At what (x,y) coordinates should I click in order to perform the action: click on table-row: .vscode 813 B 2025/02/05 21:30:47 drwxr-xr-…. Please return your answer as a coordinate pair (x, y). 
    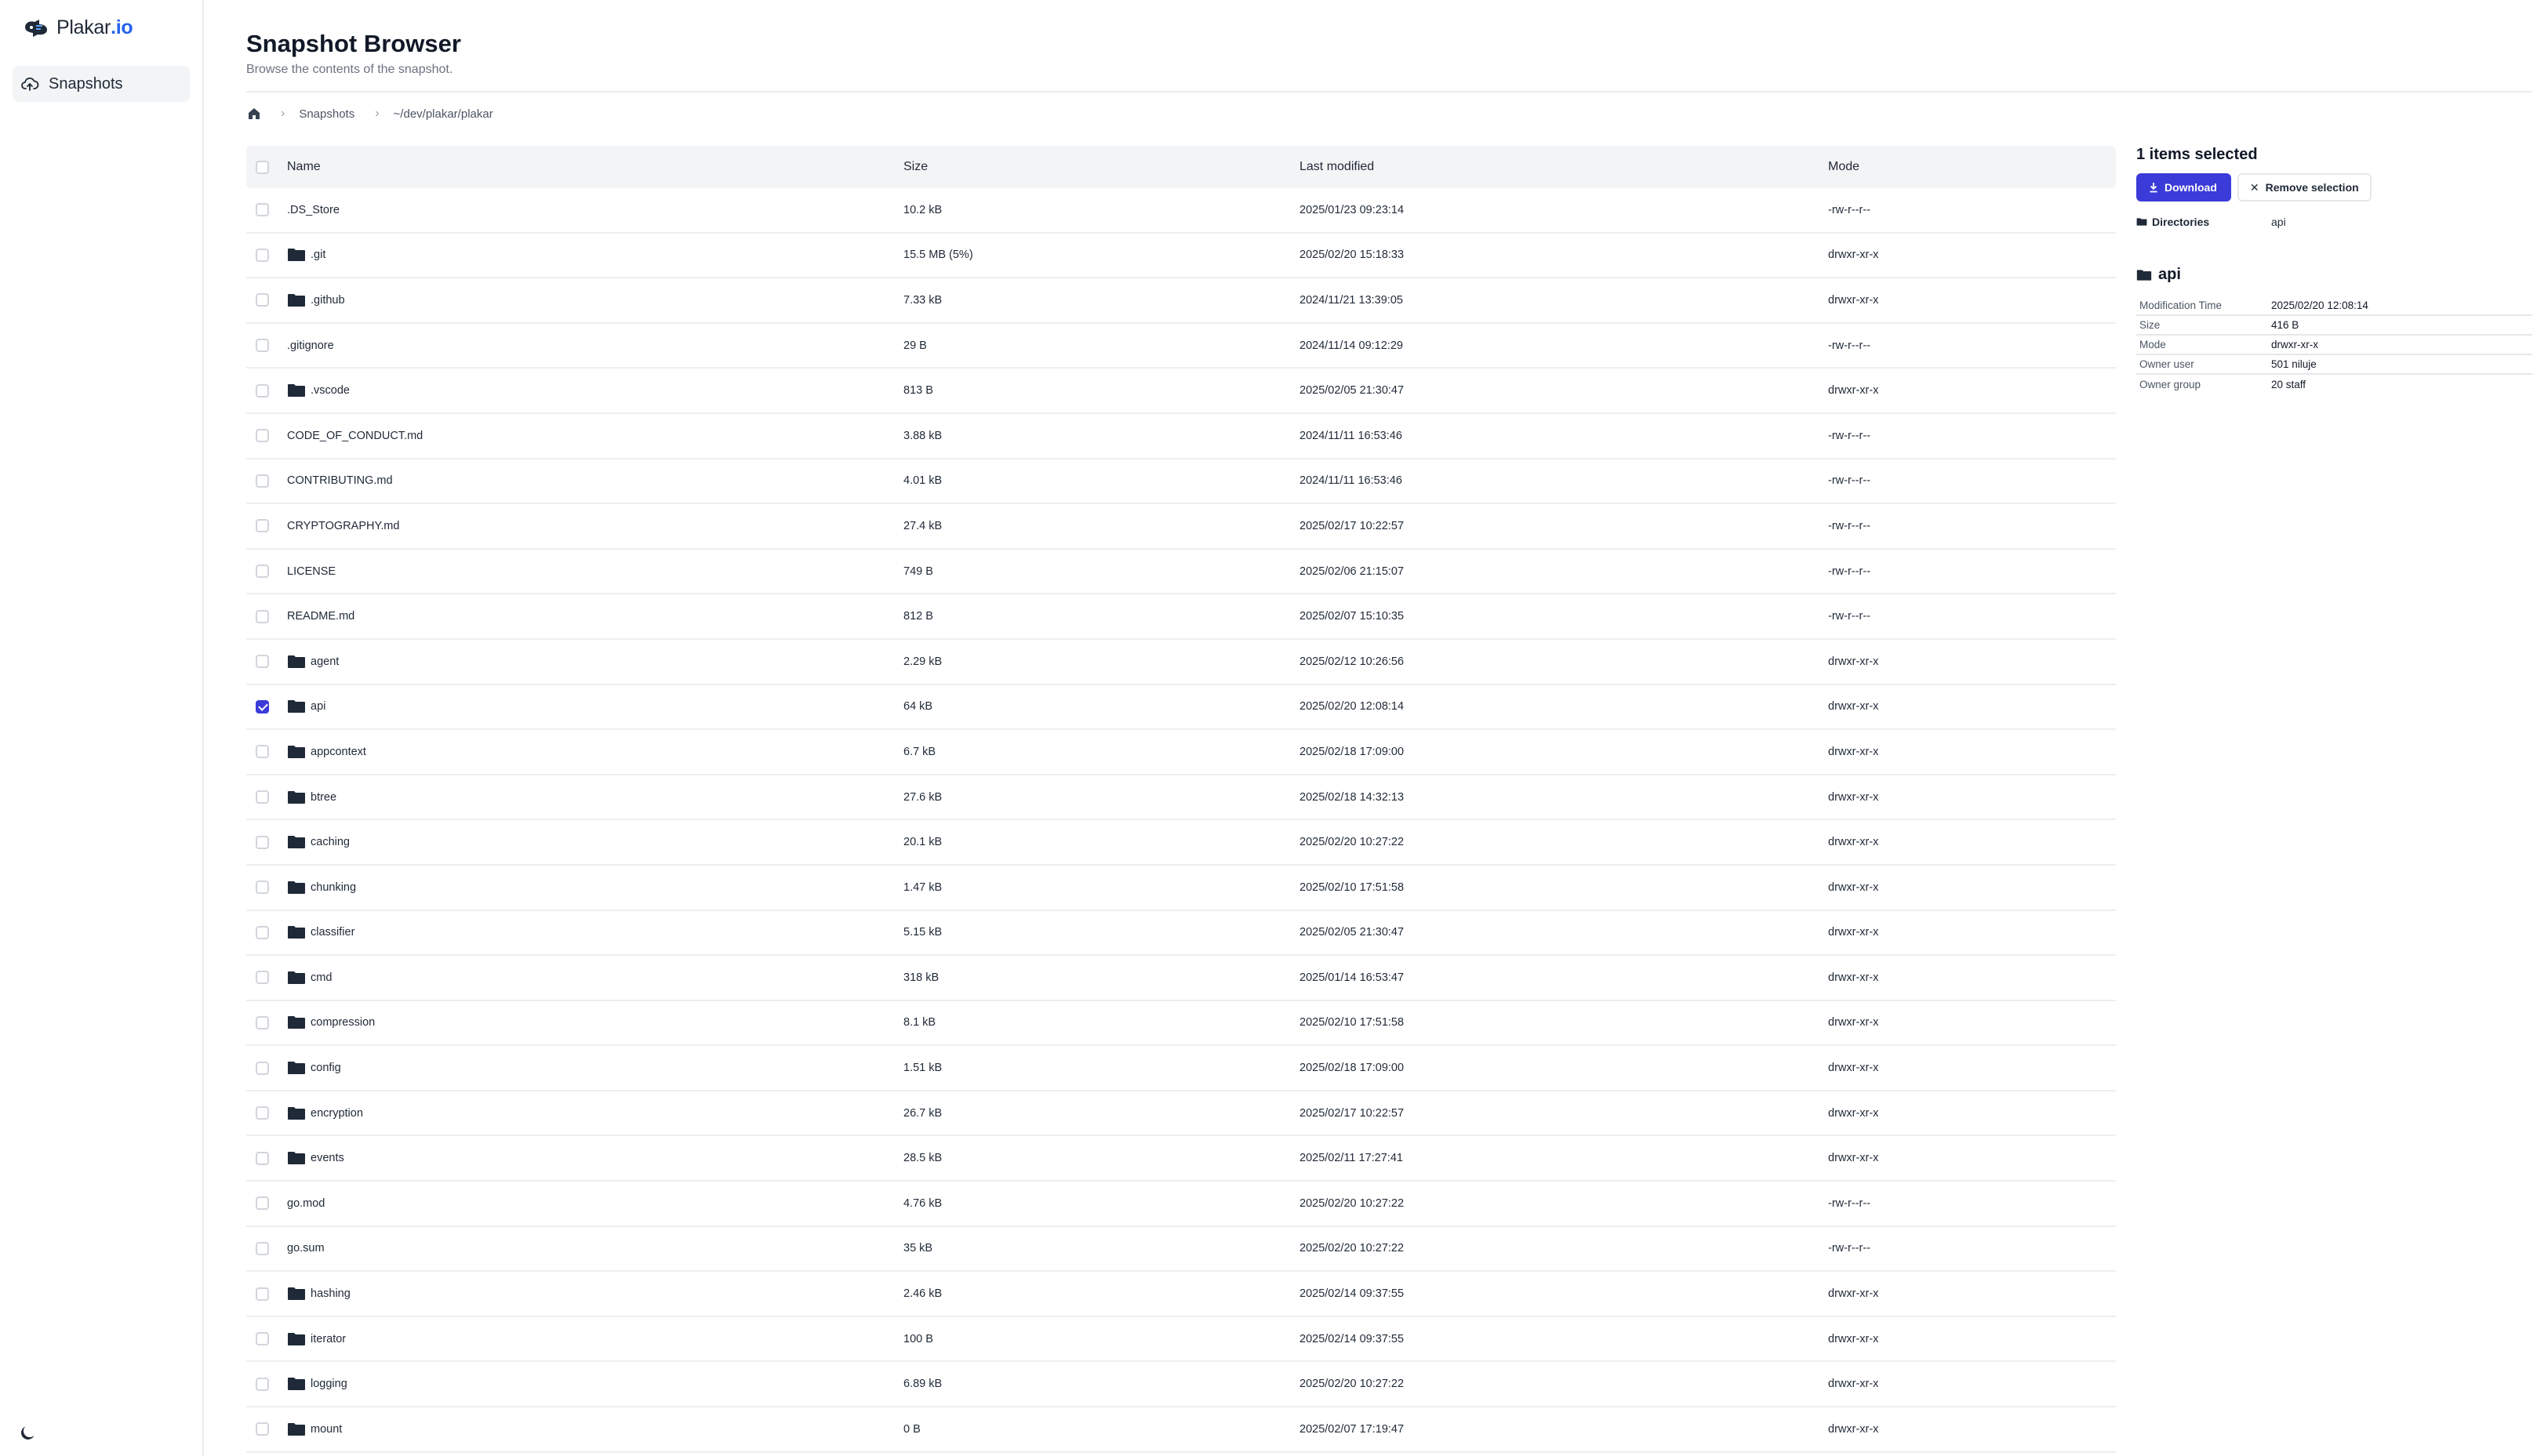
    Looking at the image, I should click on (1181, 391).